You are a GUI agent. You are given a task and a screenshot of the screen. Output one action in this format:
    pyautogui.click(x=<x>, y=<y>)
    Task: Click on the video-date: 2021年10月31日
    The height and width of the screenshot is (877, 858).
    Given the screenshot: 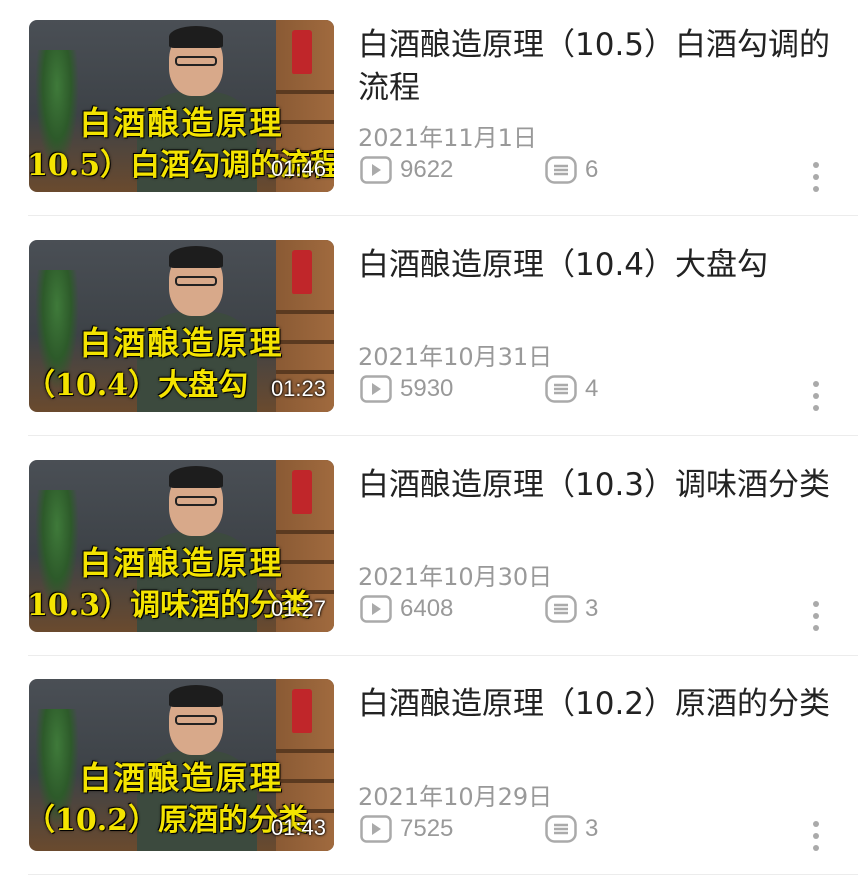 What is the action you would take?
    pyautogui.click(x=455, y=357)
    